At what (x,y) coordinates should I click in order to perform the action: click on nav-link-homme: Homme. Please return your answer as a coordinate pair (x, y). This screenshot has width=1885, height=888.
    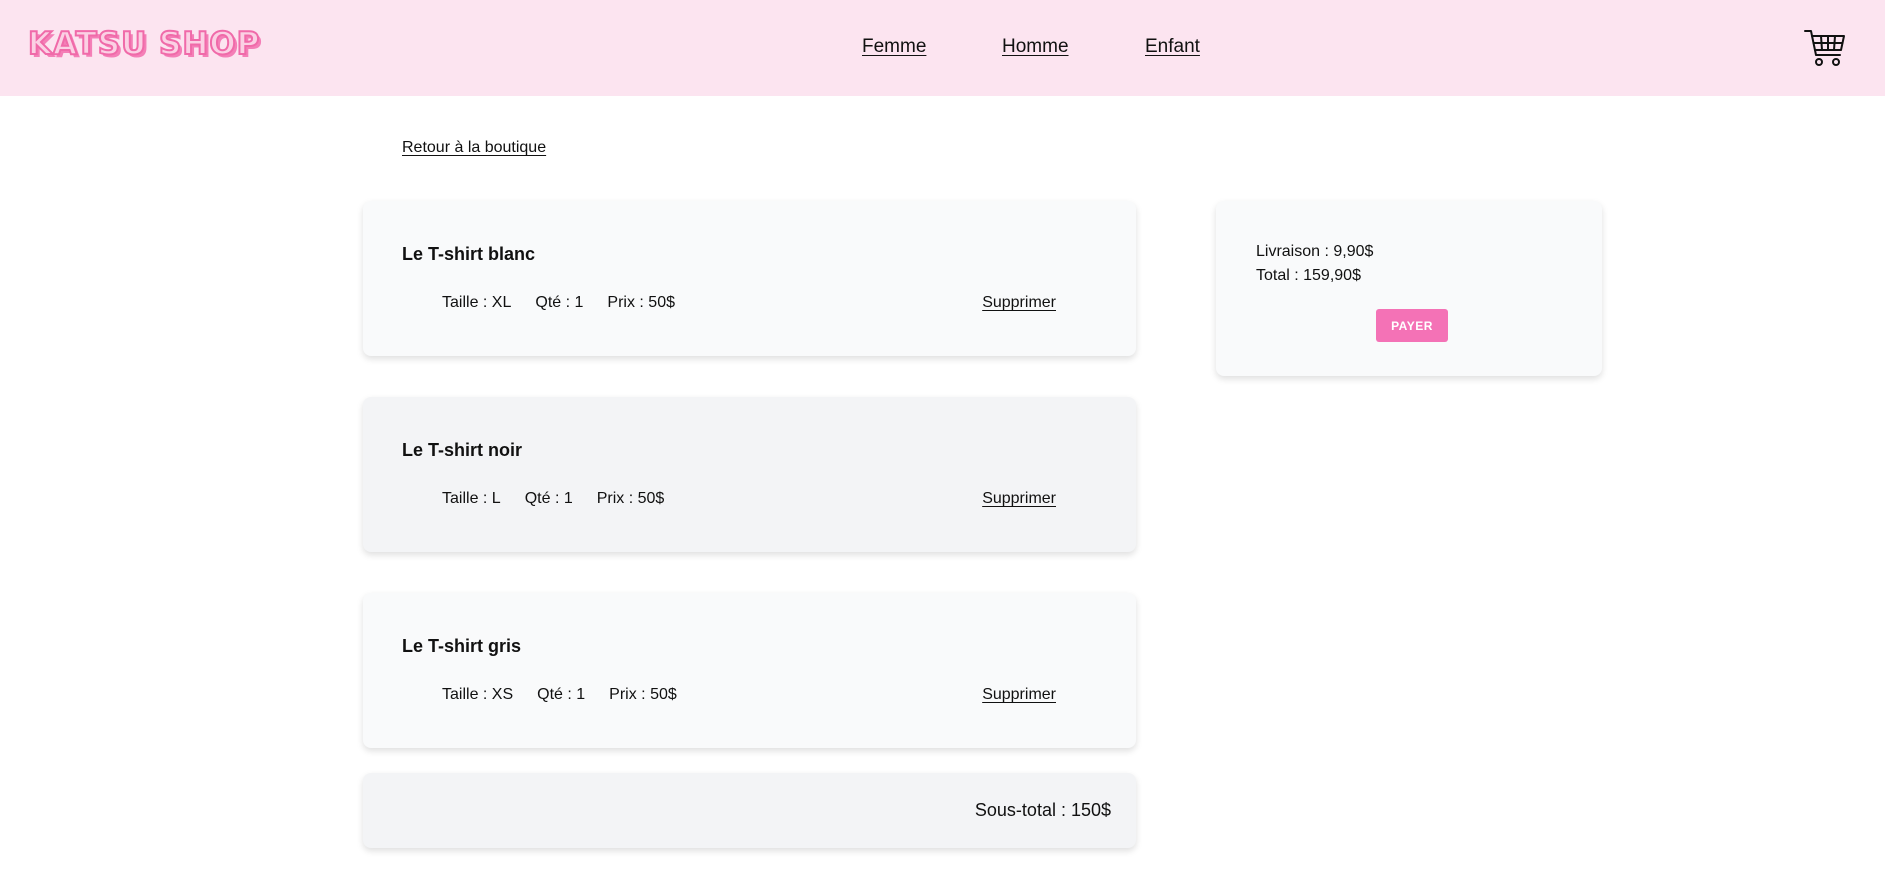
    Looking at the image, I should click on (1035, 47).